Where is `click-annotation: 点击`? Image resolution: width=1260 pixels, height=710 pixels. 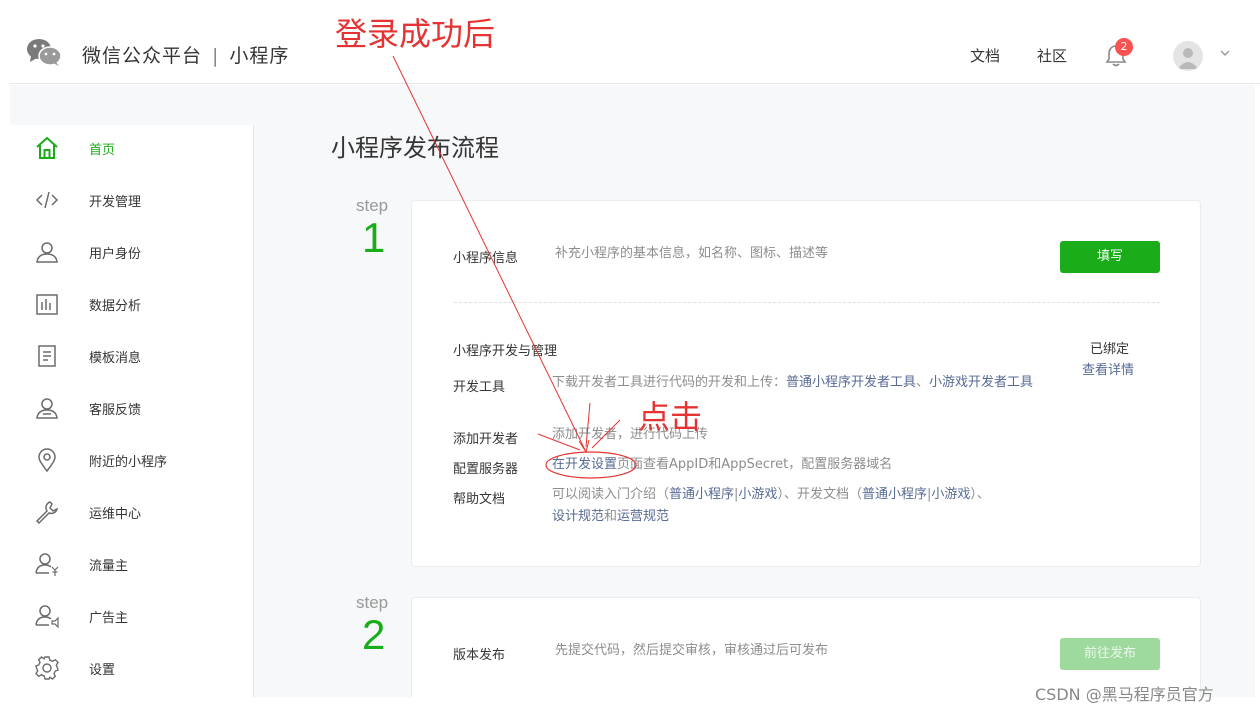
click-annotation: 点击 is located at coordinates (670, 417).